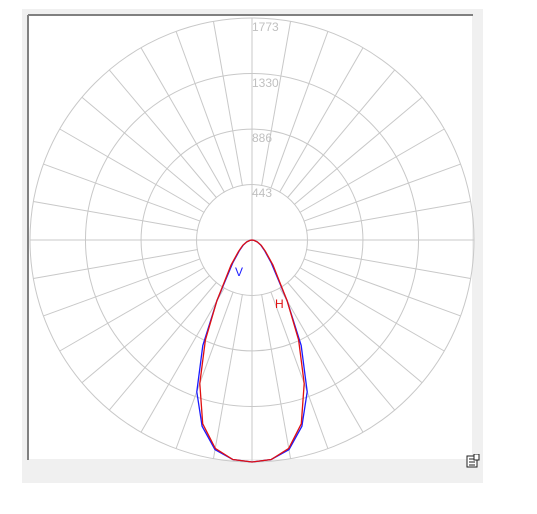  Describe the element at coordinates (265, 27) in the screenshot. I see `radial-tick-label: 1773` at that location.